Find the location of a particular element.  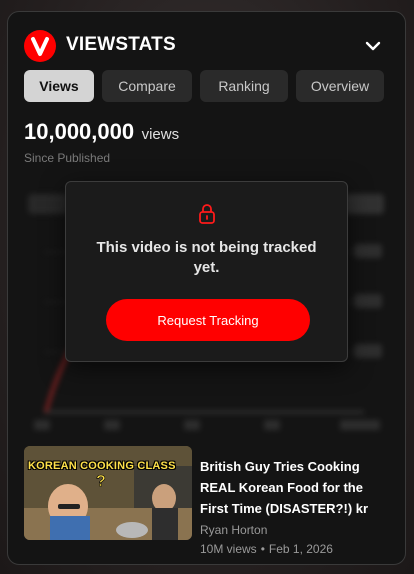

chevron-down-icon is located at coordinates (373, 46).